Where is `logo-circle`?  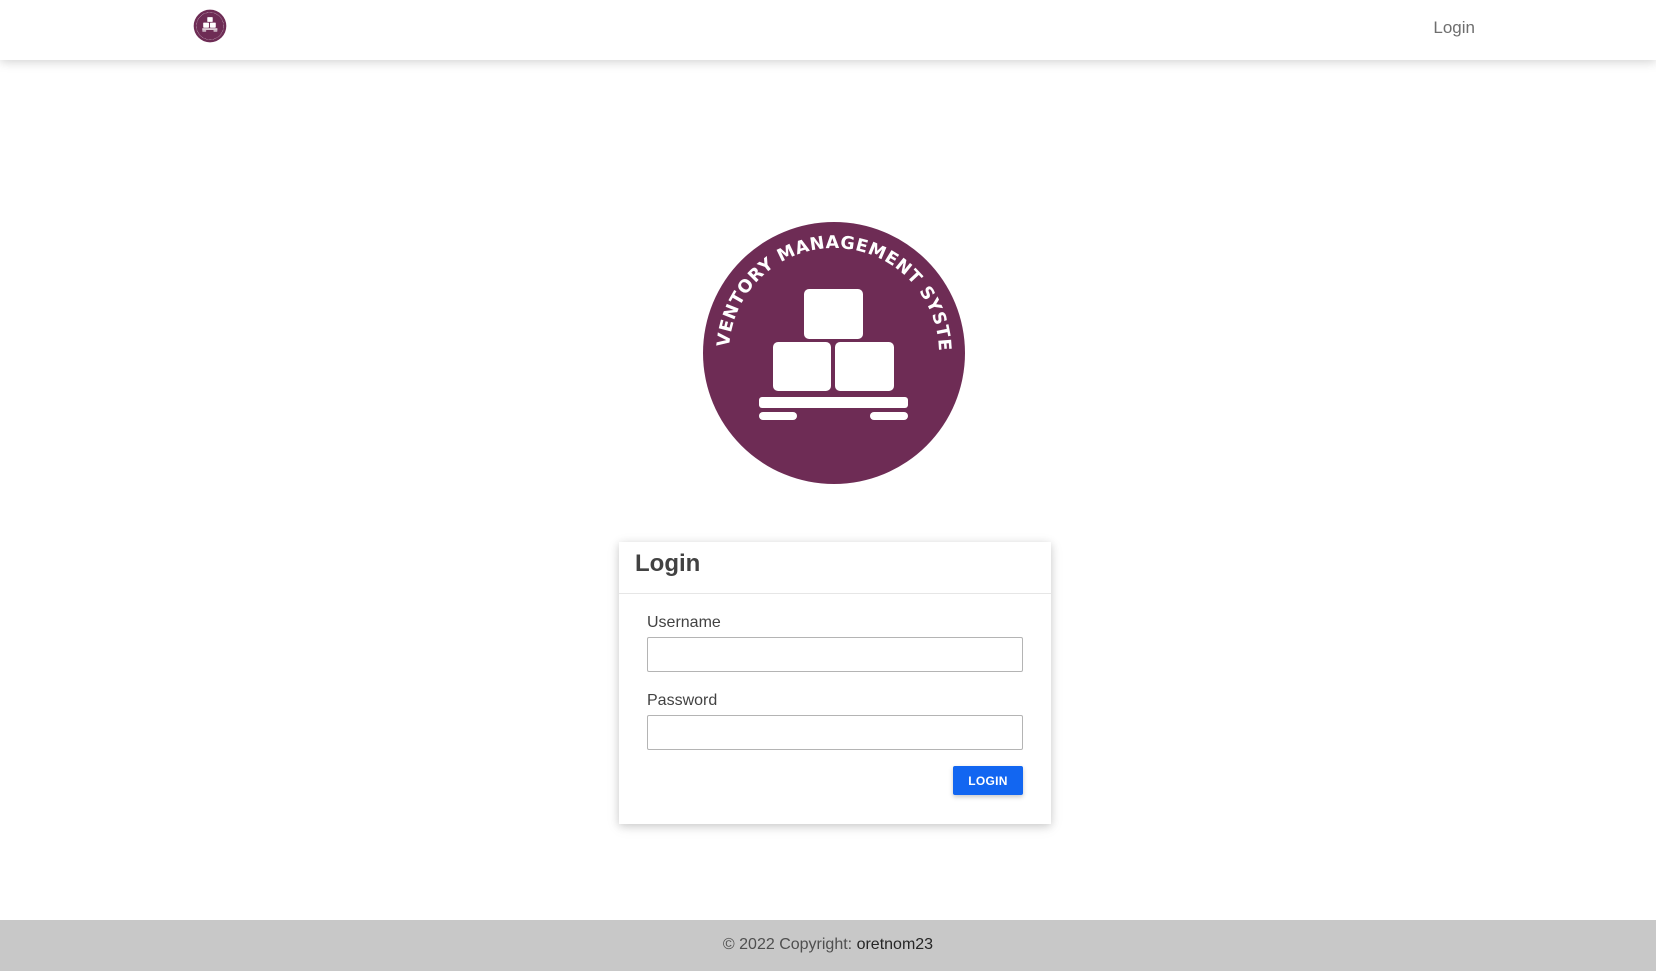 logo-circle is located at coordinates (834, 353).